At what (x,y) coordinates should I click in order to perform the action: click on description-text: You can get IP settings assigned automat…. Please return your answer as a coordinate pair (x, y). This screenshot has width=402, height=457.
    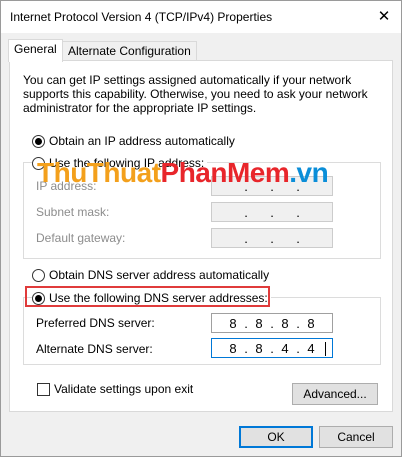
    Looking at the image, I should click on (195, 94).